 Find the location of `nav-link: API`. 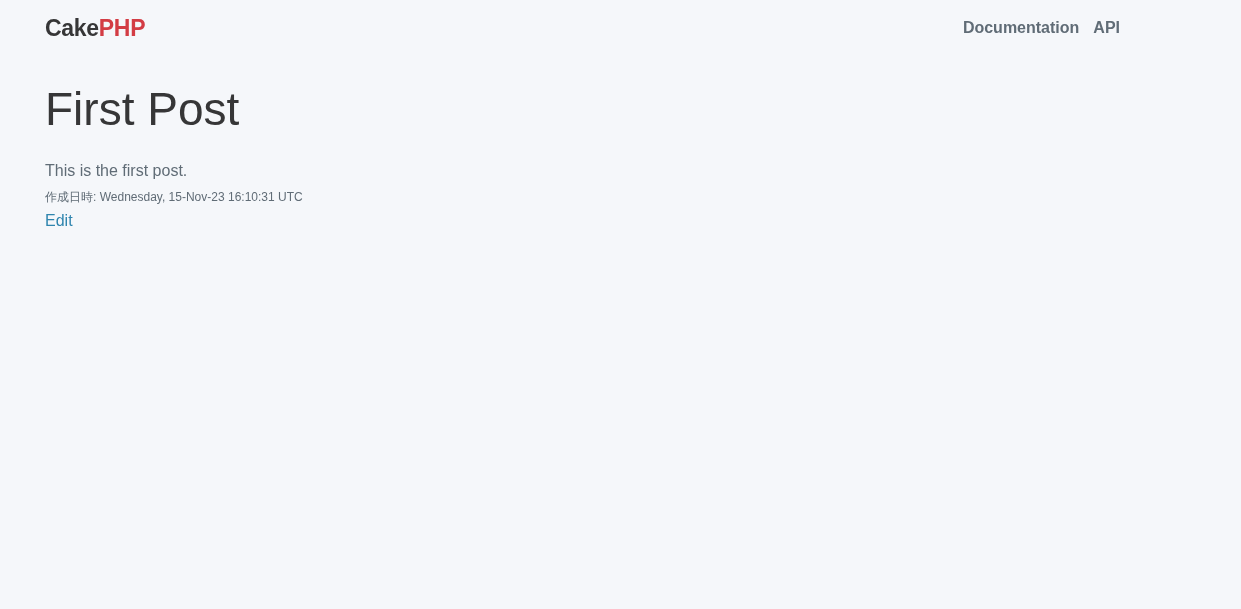

nav-link: API is located at coordinates (1106, 28).